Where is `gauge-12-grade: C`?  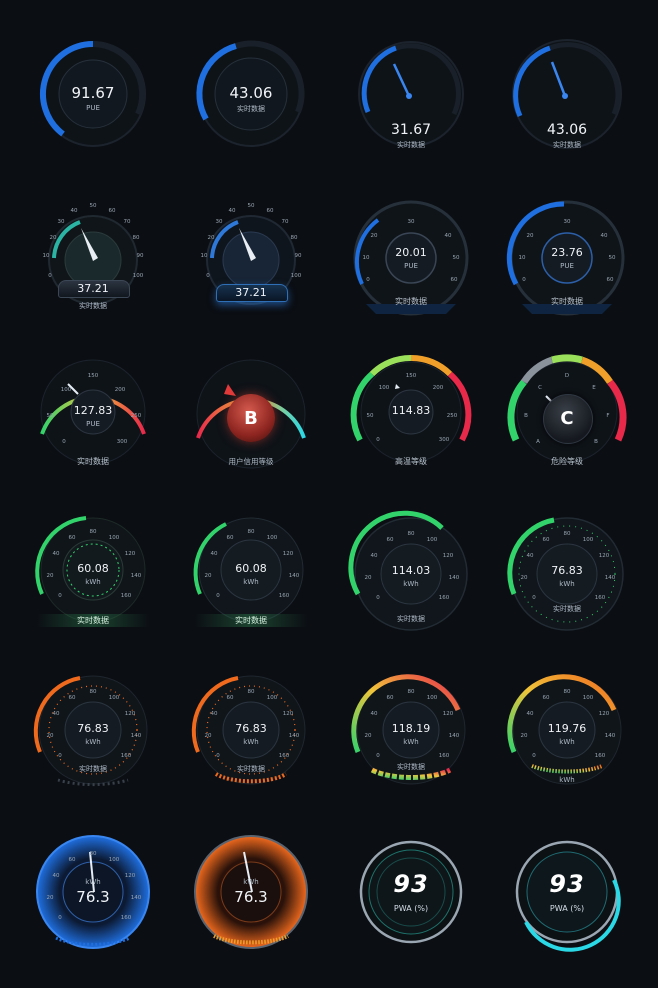
gauge-12-grade: C is located at coordinates (567, 418).